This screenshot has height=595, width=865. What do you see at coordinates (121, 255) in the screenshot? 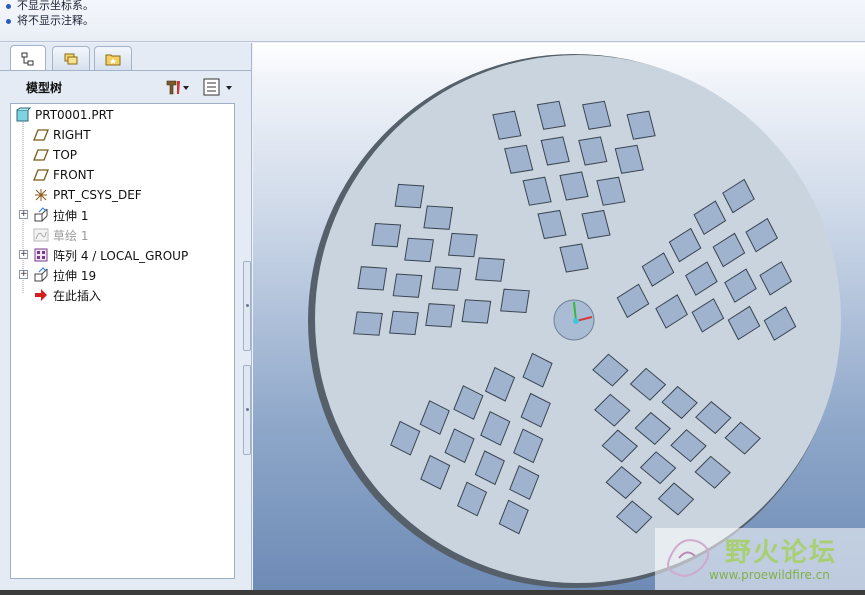
I see `tree-item-label: 阵列 4 / LOCAL_GROUP` at bounding box center [121, 255].